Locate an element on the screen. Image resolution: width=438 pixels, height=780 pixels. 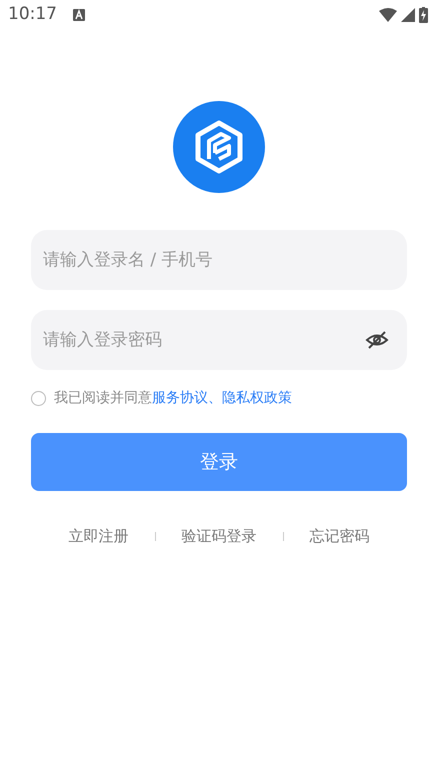
username-field: 请输入登录名 / 手机号 is located at coordinates (219, 260).